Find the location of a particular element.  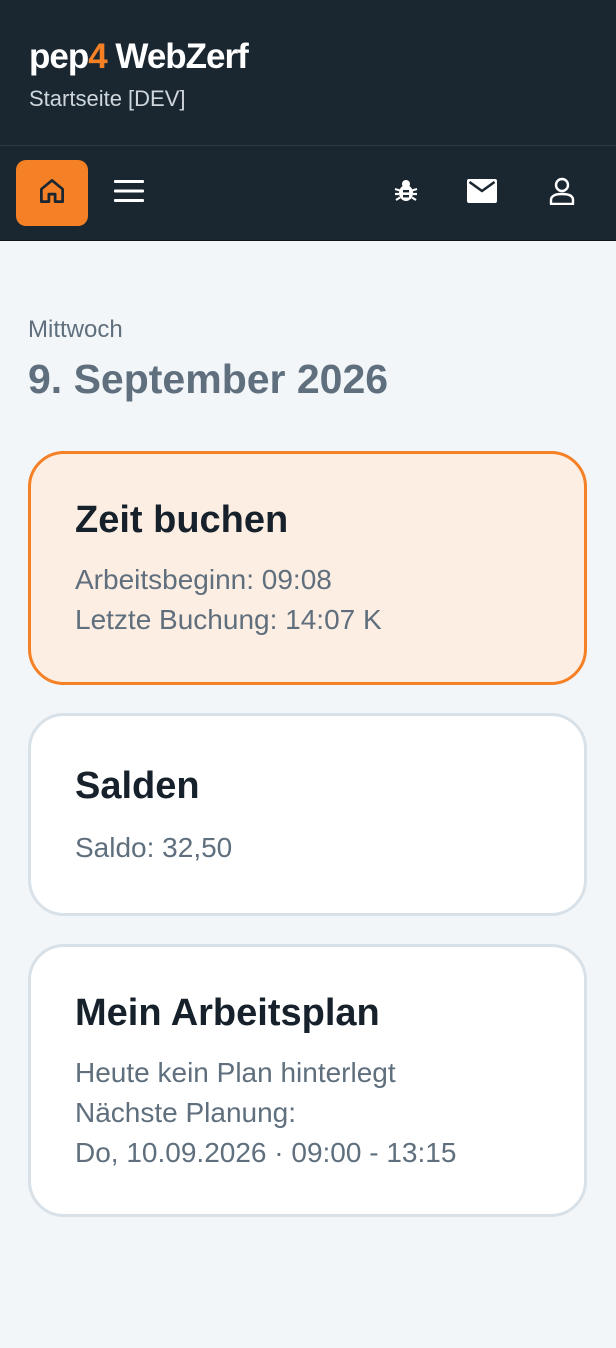

card-title: Mein Arbeitsplan is located at coordinates (227, 1013).